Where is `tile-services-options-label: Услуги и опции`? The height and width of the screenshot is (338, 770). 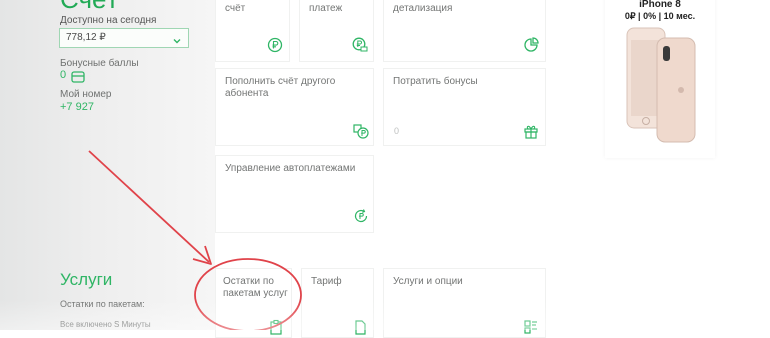 tile-services-options-label: Услуги и опции is located at coordinates (428, 281).